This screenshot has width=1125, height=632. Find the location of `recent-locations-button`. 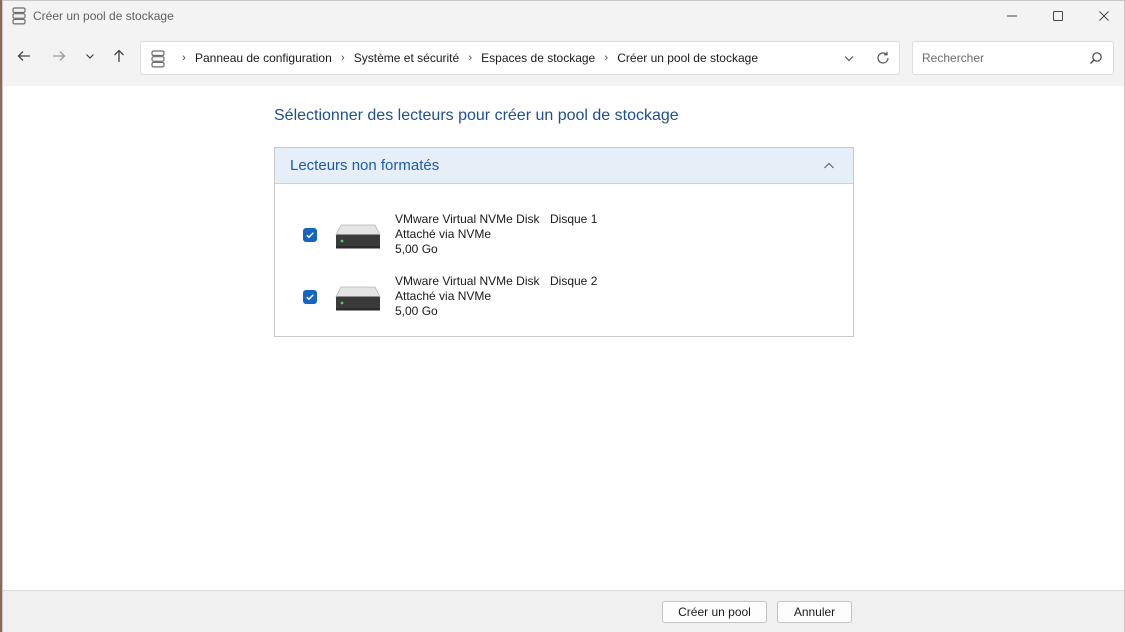

recent-locations-button is located at coordinates (90, 56).